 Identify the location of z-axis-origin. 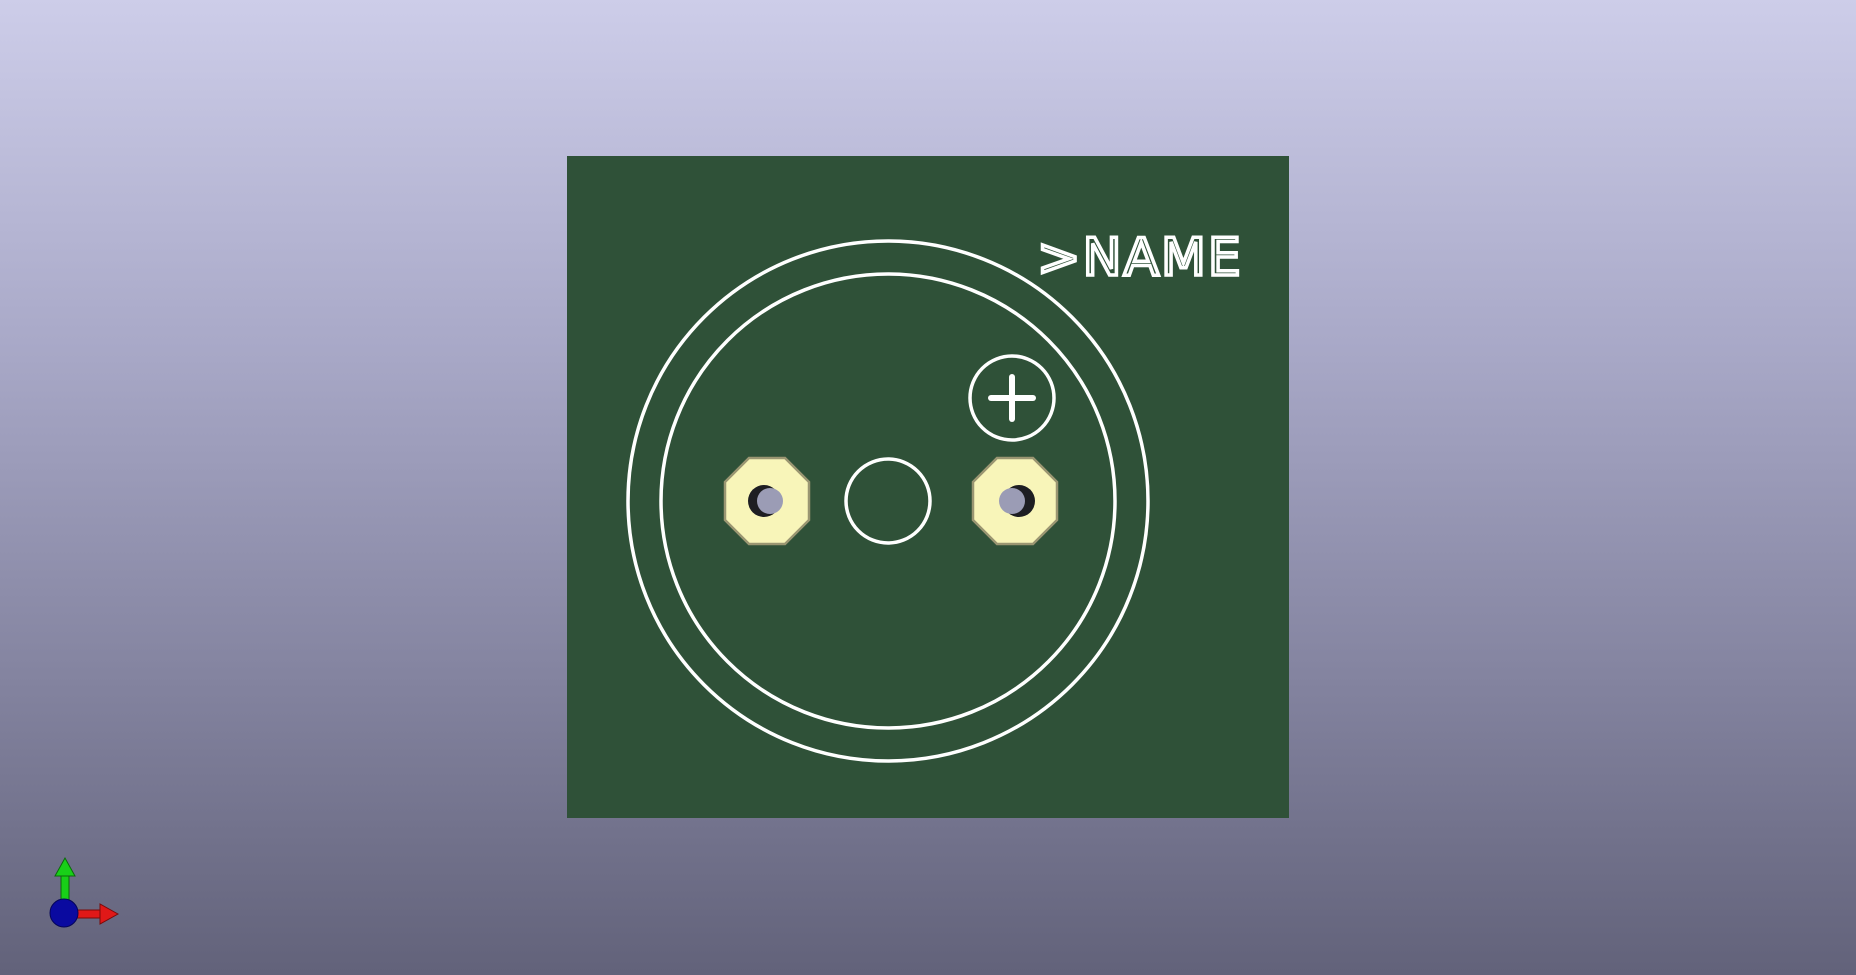
(64, 913).